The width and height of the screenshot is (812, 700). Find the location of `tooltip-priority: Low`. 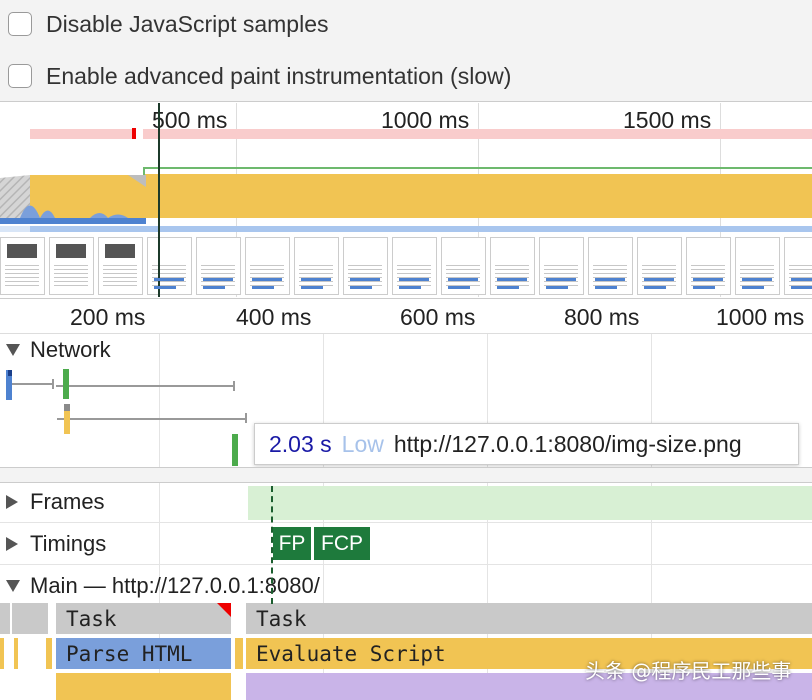

tooltip-priority: Low is located at coordinates (362, 443).